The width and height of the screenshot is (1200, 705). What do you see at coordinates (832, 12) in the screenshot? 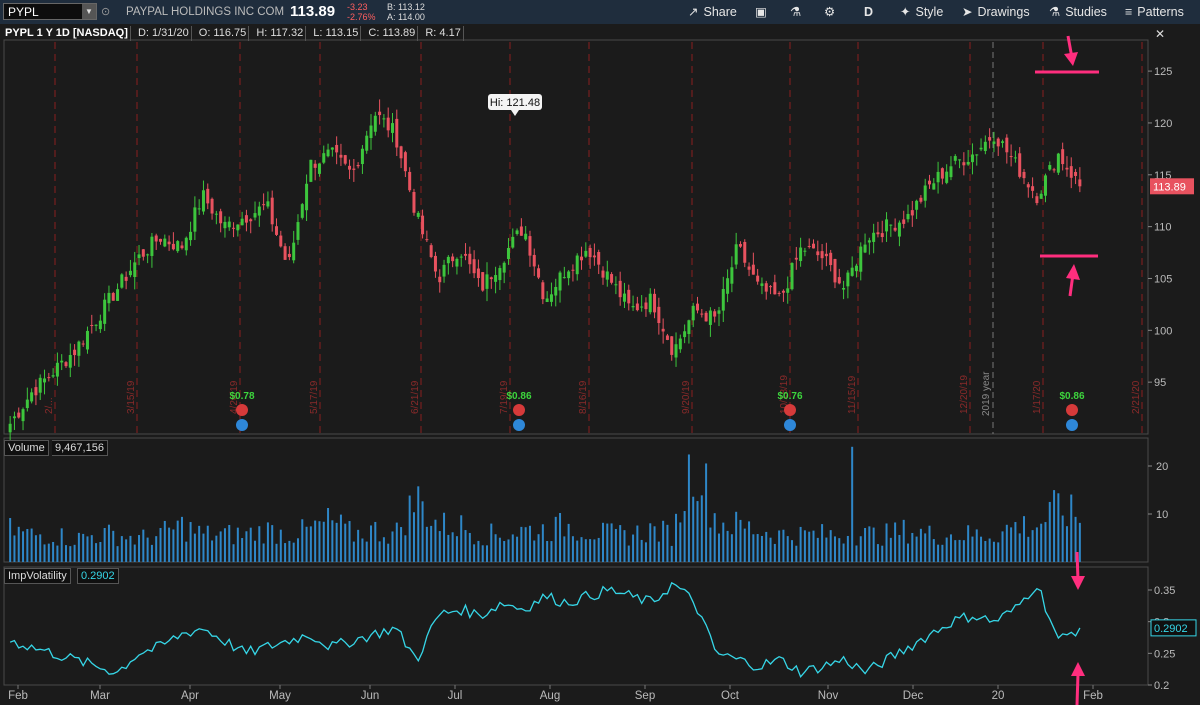
I see `settings-button: ⚙` at bounding box center [832, 12].